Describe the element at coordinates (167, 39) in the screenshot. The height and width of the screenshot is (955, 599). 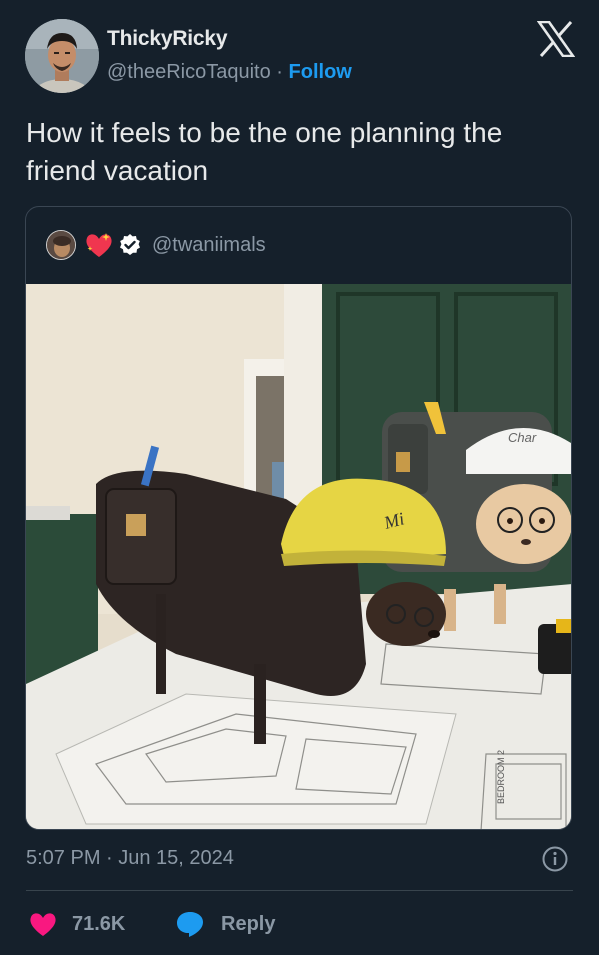
I see `author-display-name: ThickyRicky` at that location.